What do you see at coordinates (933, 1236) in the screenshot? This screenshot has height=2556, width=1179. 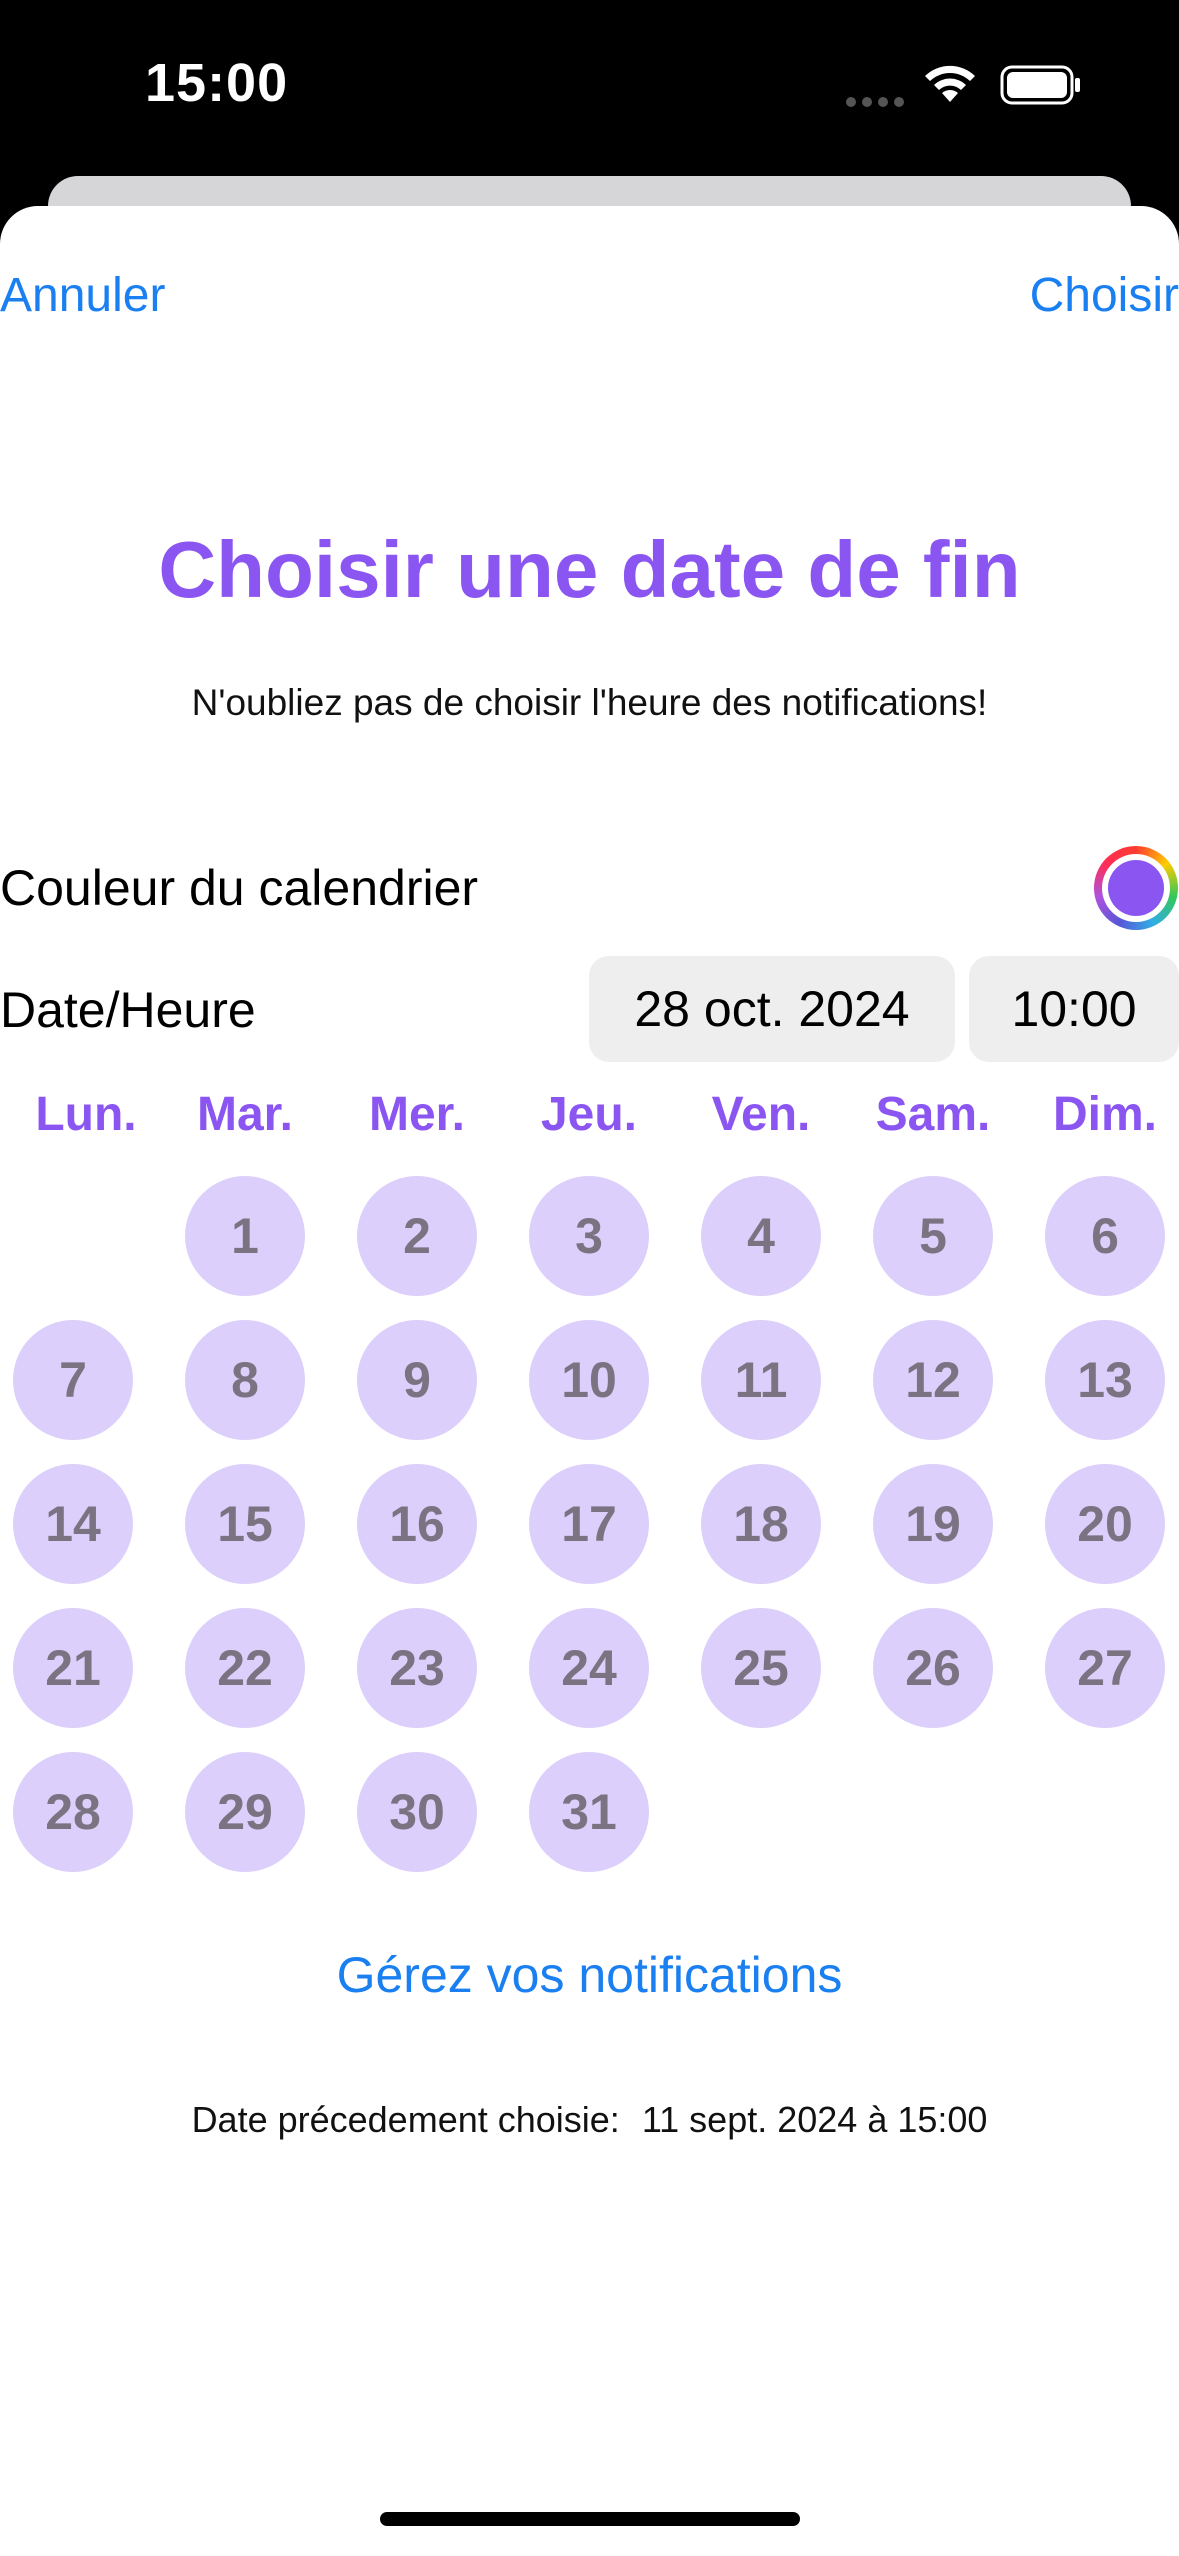 I see `calendar-day: 5` at bounding box center [933, 1236].